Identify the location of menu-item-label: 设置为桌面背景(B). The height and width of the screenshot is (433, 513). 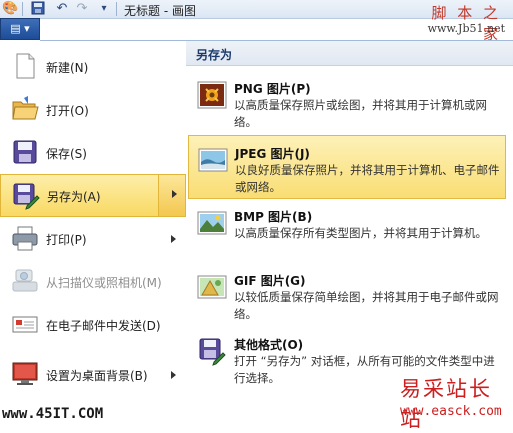
(97, 376).